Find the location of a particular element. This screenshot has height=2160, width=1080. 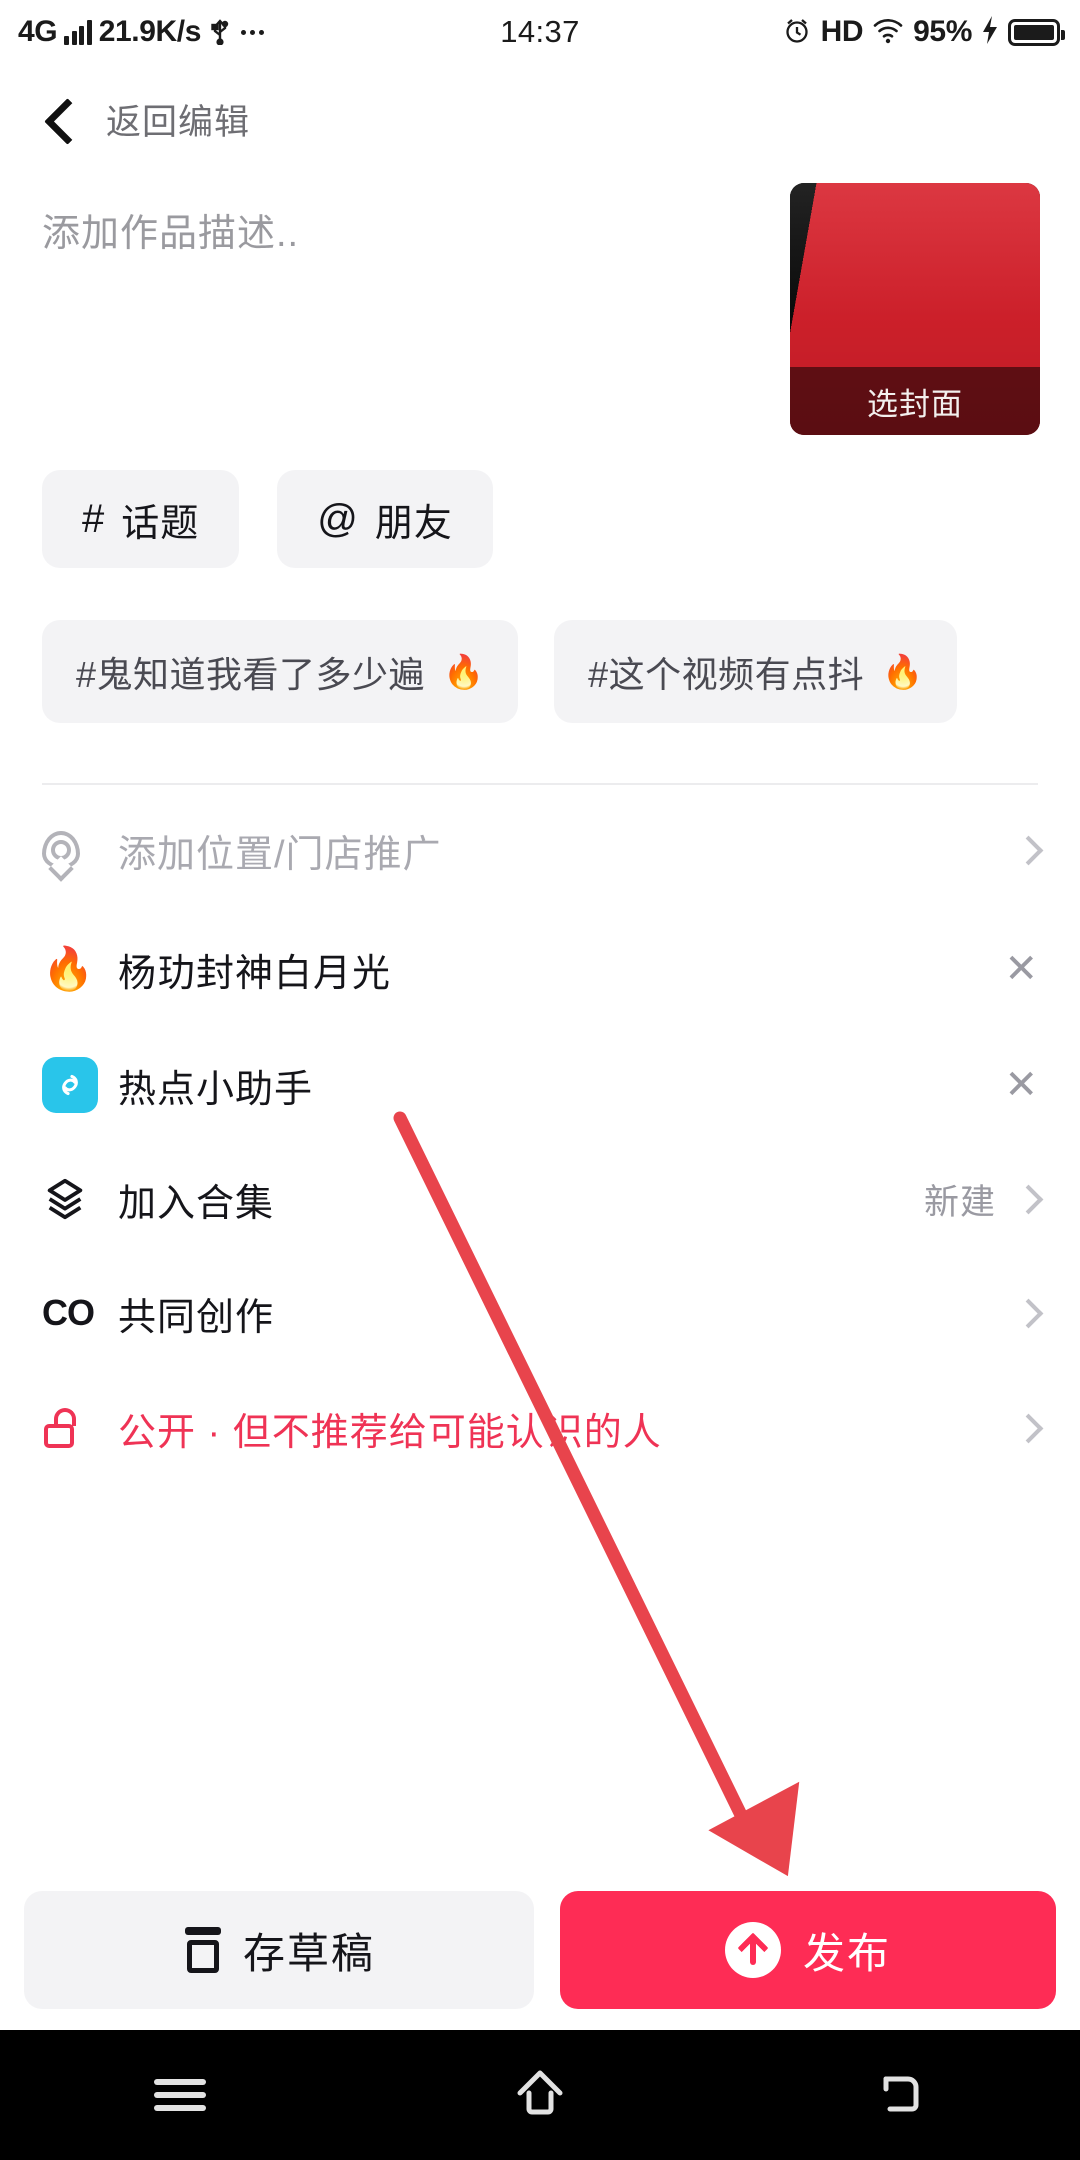

android-navigation-bar is located at coordinates (540, 2095).